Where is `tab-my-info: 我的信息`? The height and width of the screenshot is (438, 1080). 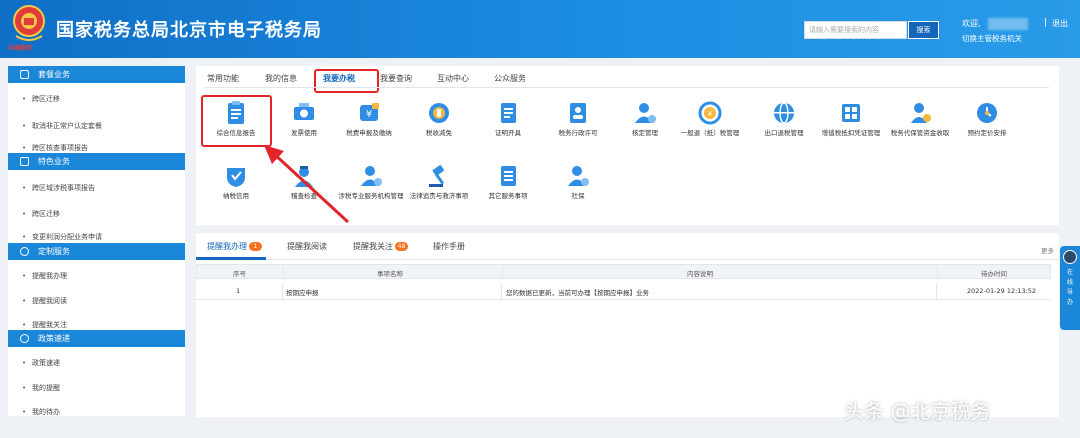
tab-my-info: 我的信息 is located at coordinates (281, 79).